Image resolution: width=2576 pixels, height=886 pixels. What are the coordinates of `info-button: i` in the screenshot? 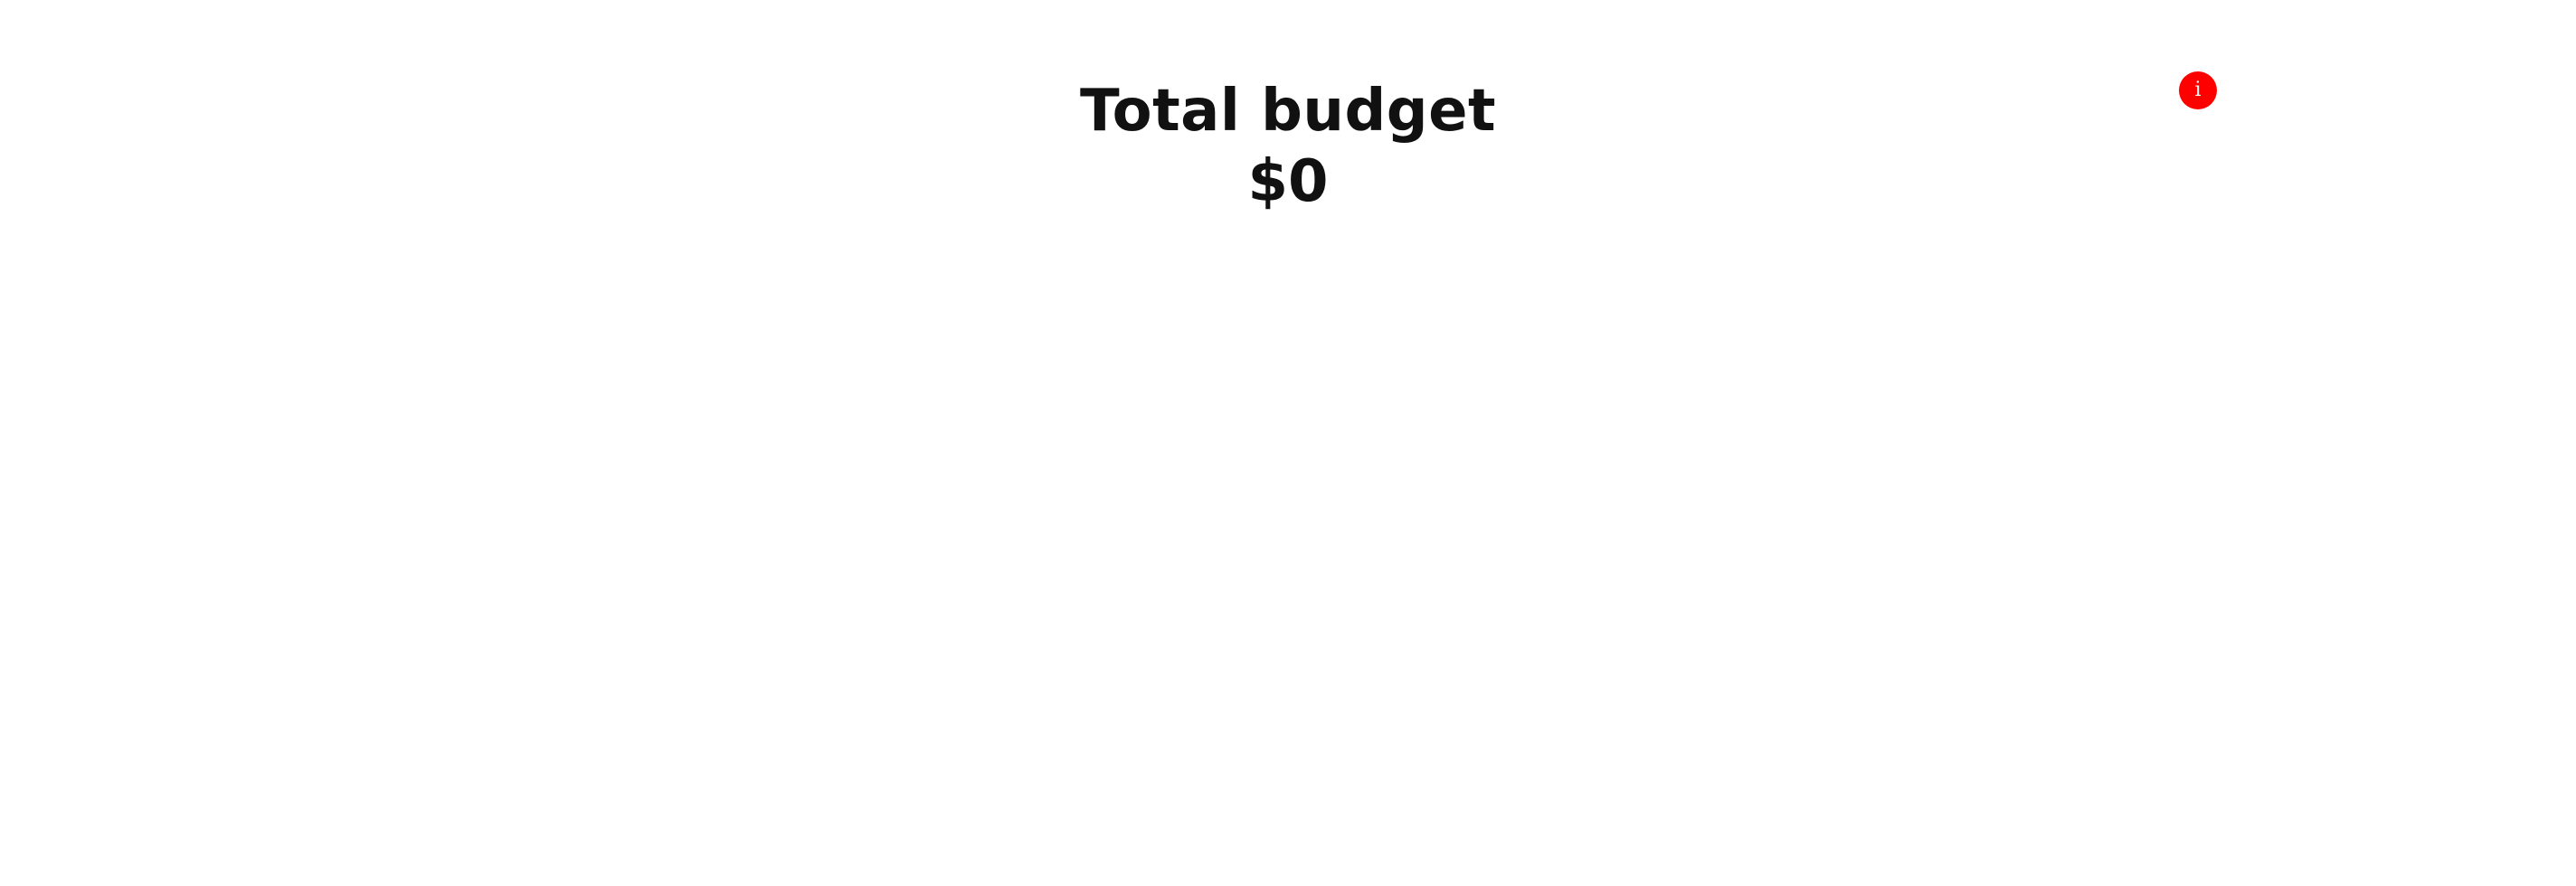 It's located at (2198, 90).